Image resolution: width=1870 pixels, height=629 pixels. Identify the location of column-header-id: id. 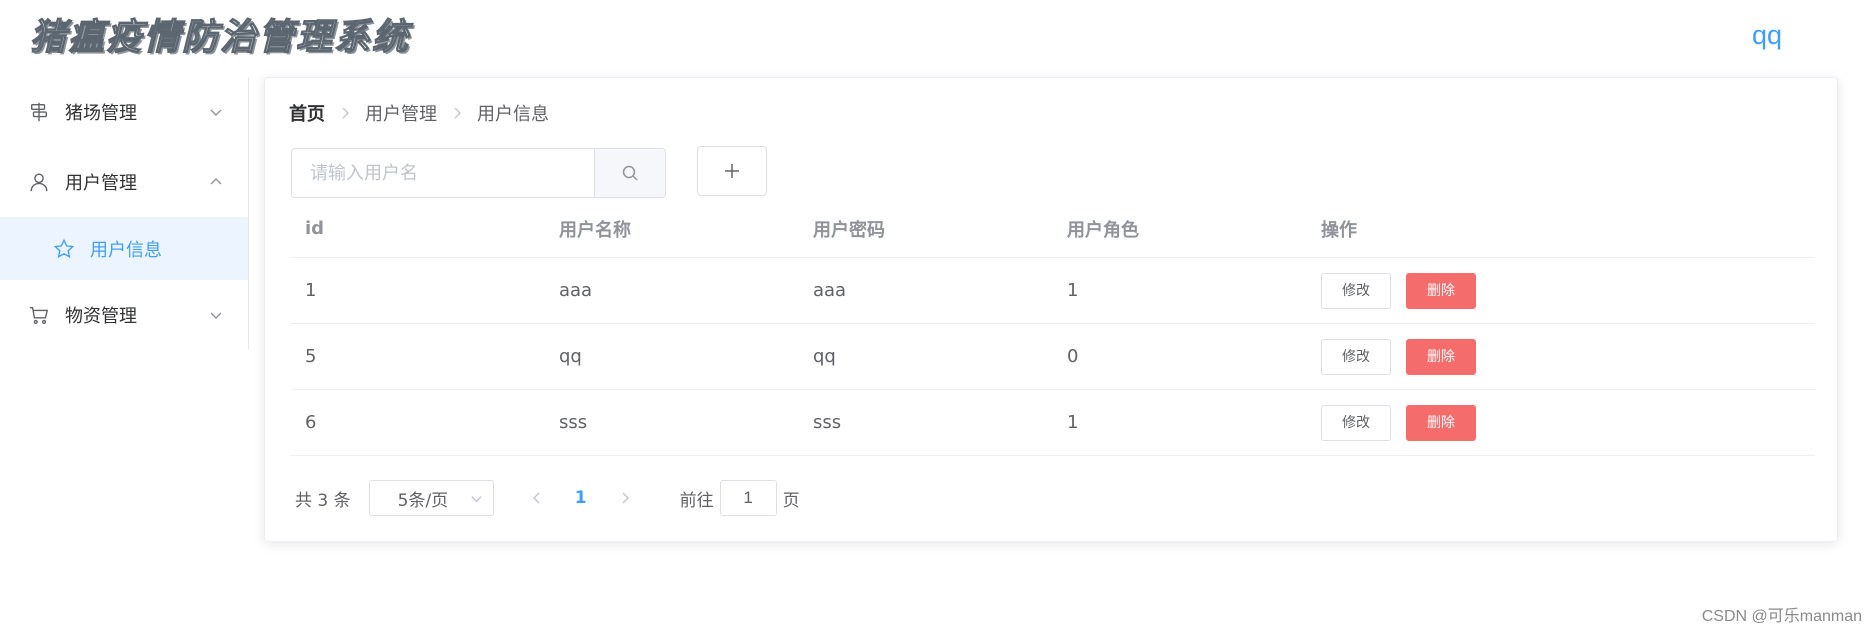
(418, 229).